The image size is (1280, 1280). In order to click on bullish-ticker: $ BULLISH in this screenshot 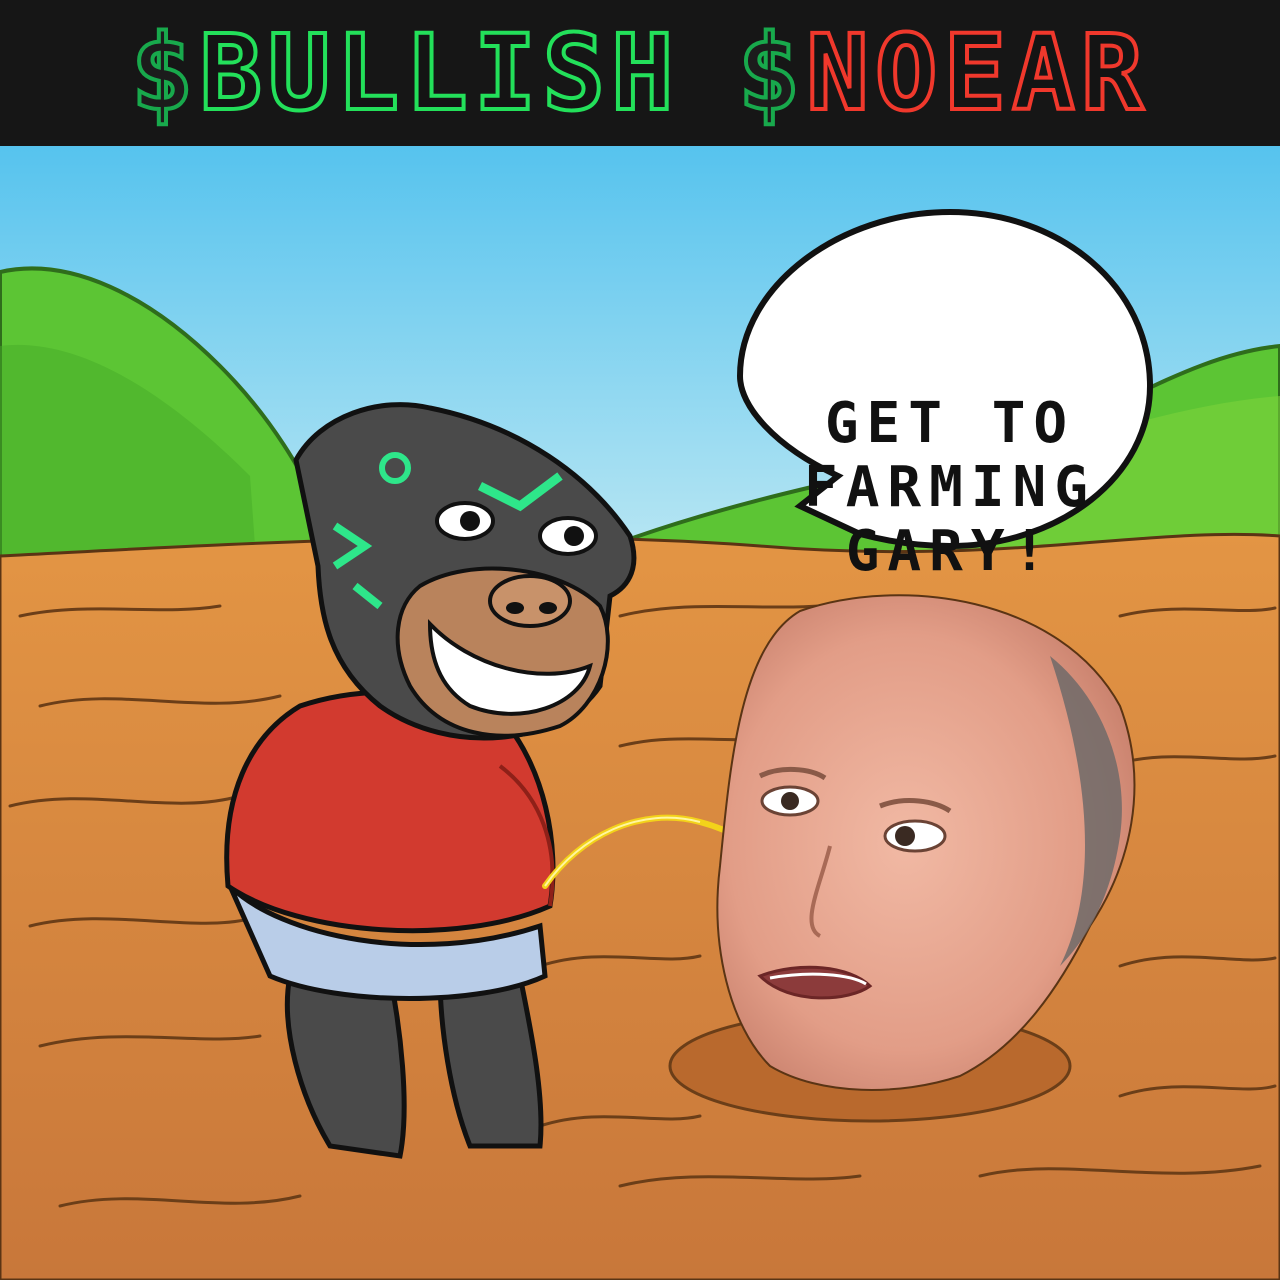, I will do `click(404, 73)`.